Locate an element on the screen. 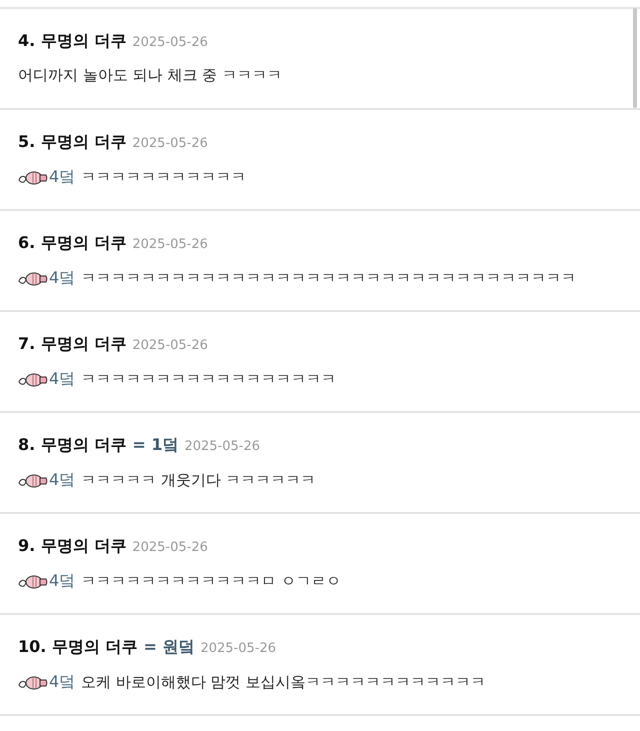 Image resolution: width=640 pixels, height=731 pixels. comment-text: ㅋㅋㅋㅋㅋ 개웃기다 ㅋㅋㅋㅋㅋㅋ is located at coordinates (198, 480).